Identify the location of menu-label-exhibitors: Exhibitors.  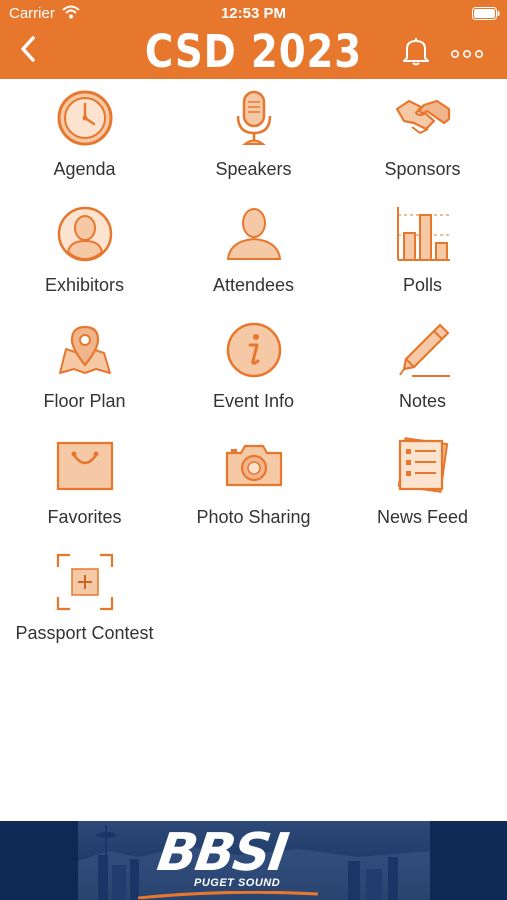
(84, 285).